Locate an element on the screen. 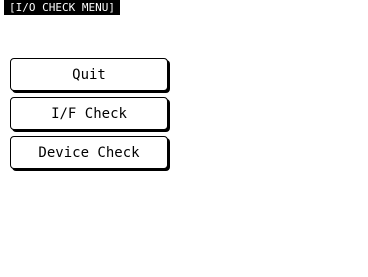  if-check-button: I/F Check is located at coordinates (89, 113).